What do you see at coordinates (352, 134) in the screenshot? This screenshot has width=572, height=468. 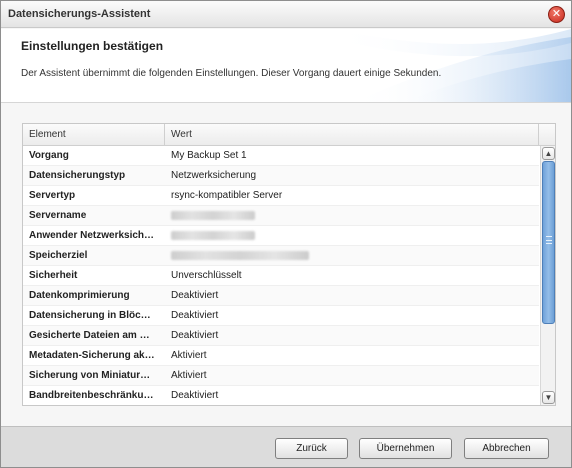 I see `column-header-value: Wert` at bounding box center [352, 134].